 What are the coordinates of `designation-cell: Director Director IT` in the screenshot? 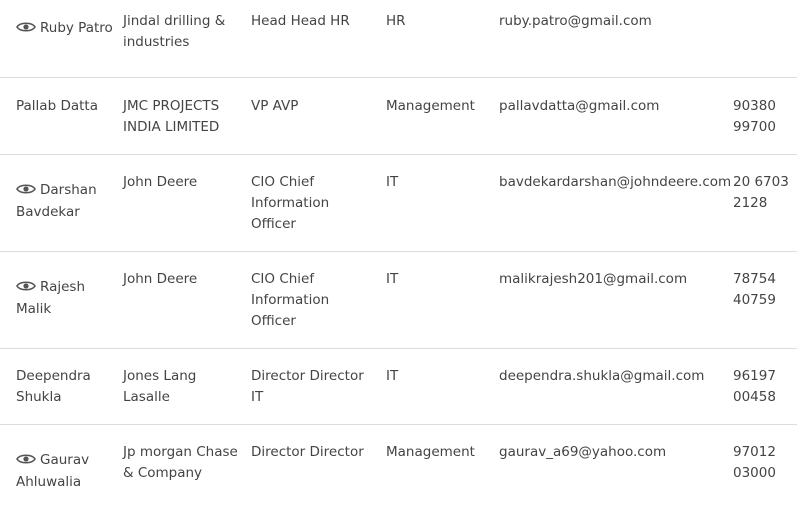 It's located at (307, 386).